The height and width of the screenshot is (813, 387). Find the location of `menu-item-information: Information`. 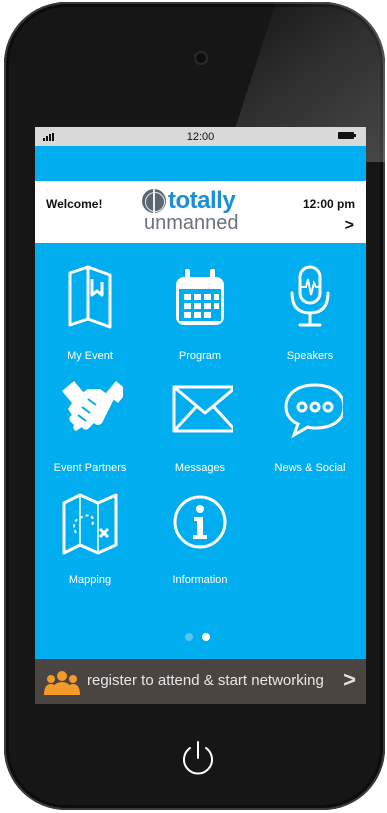

menu-item-information: Information is located at coordinates (200, 539).